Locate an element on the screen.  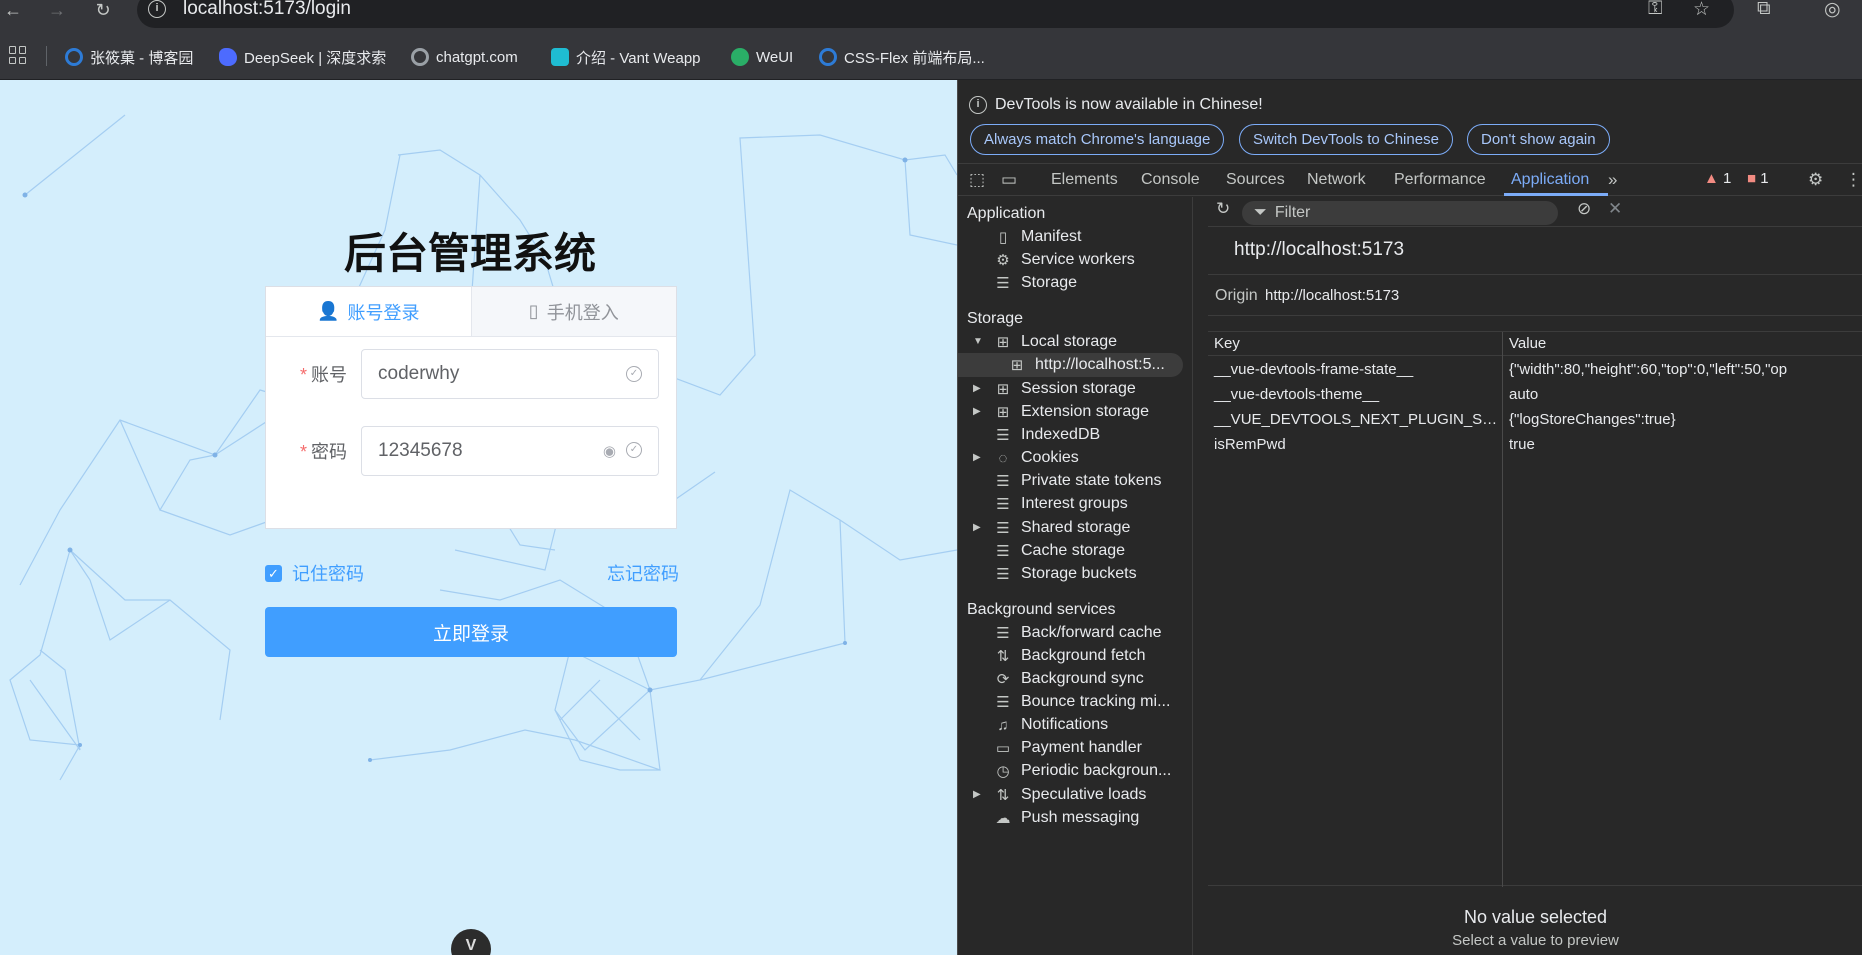
sidebar-item-cookies: ◌ Cookies is located at coordinates (1070, 458).